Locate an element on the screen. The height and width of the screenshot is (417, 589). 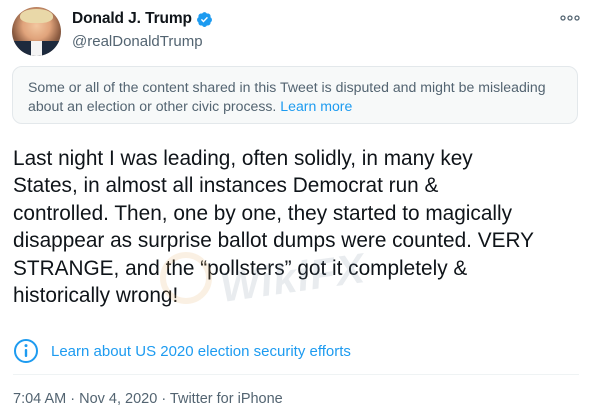
divider is located at coordinates (296, 374).